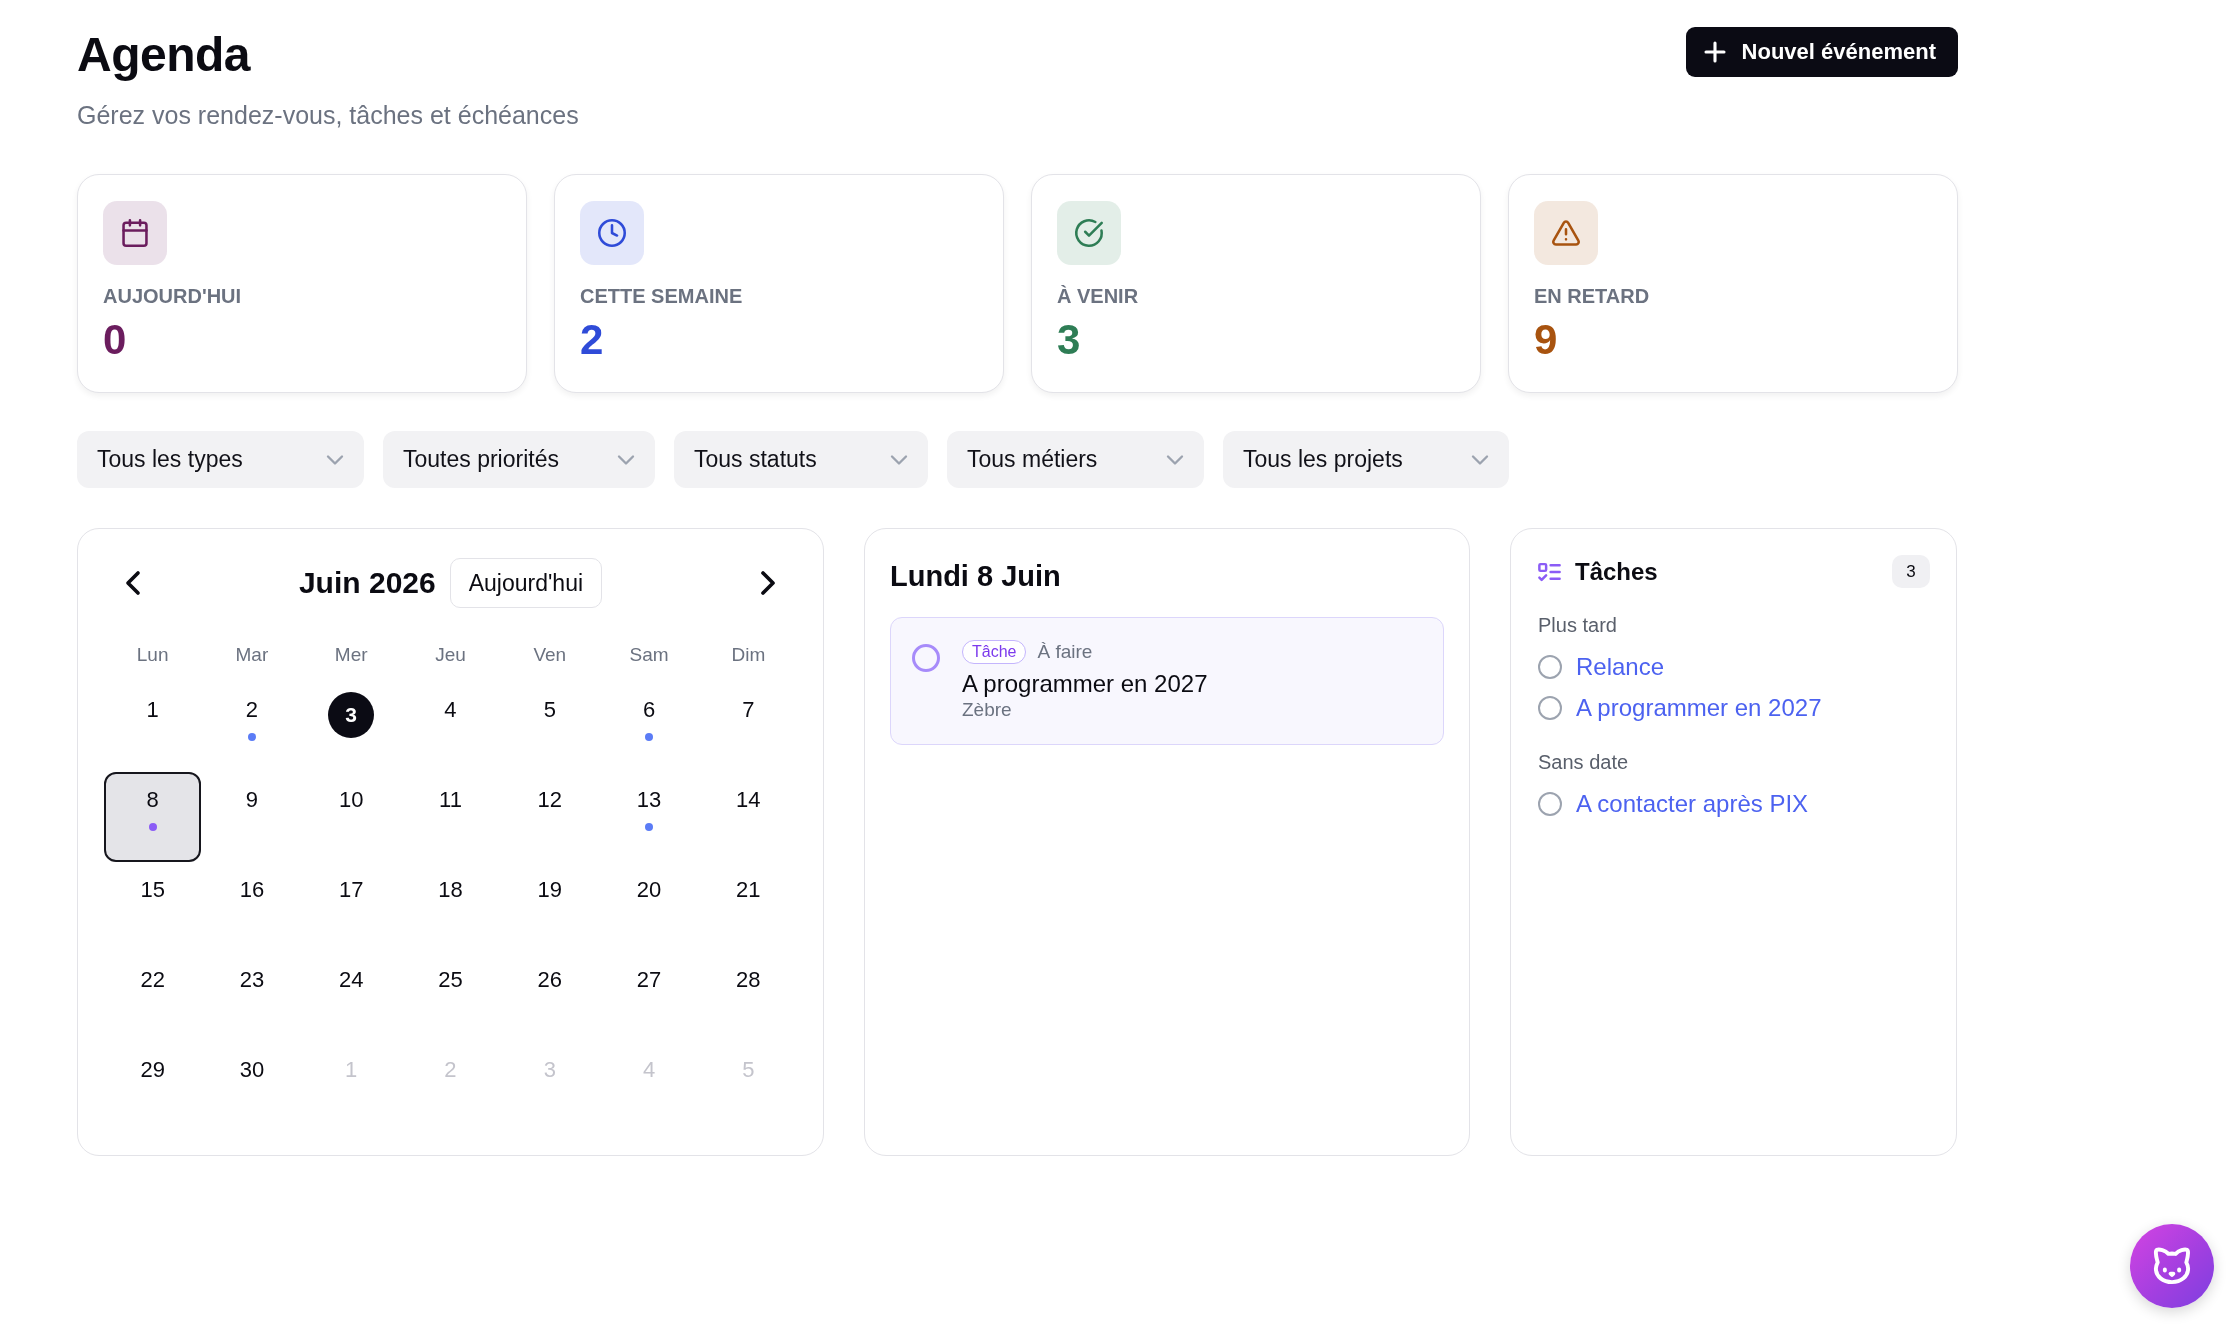  Describe the element at coordinates (252, 997) in the screenshot. I see `calendar-day: 23` at that location.